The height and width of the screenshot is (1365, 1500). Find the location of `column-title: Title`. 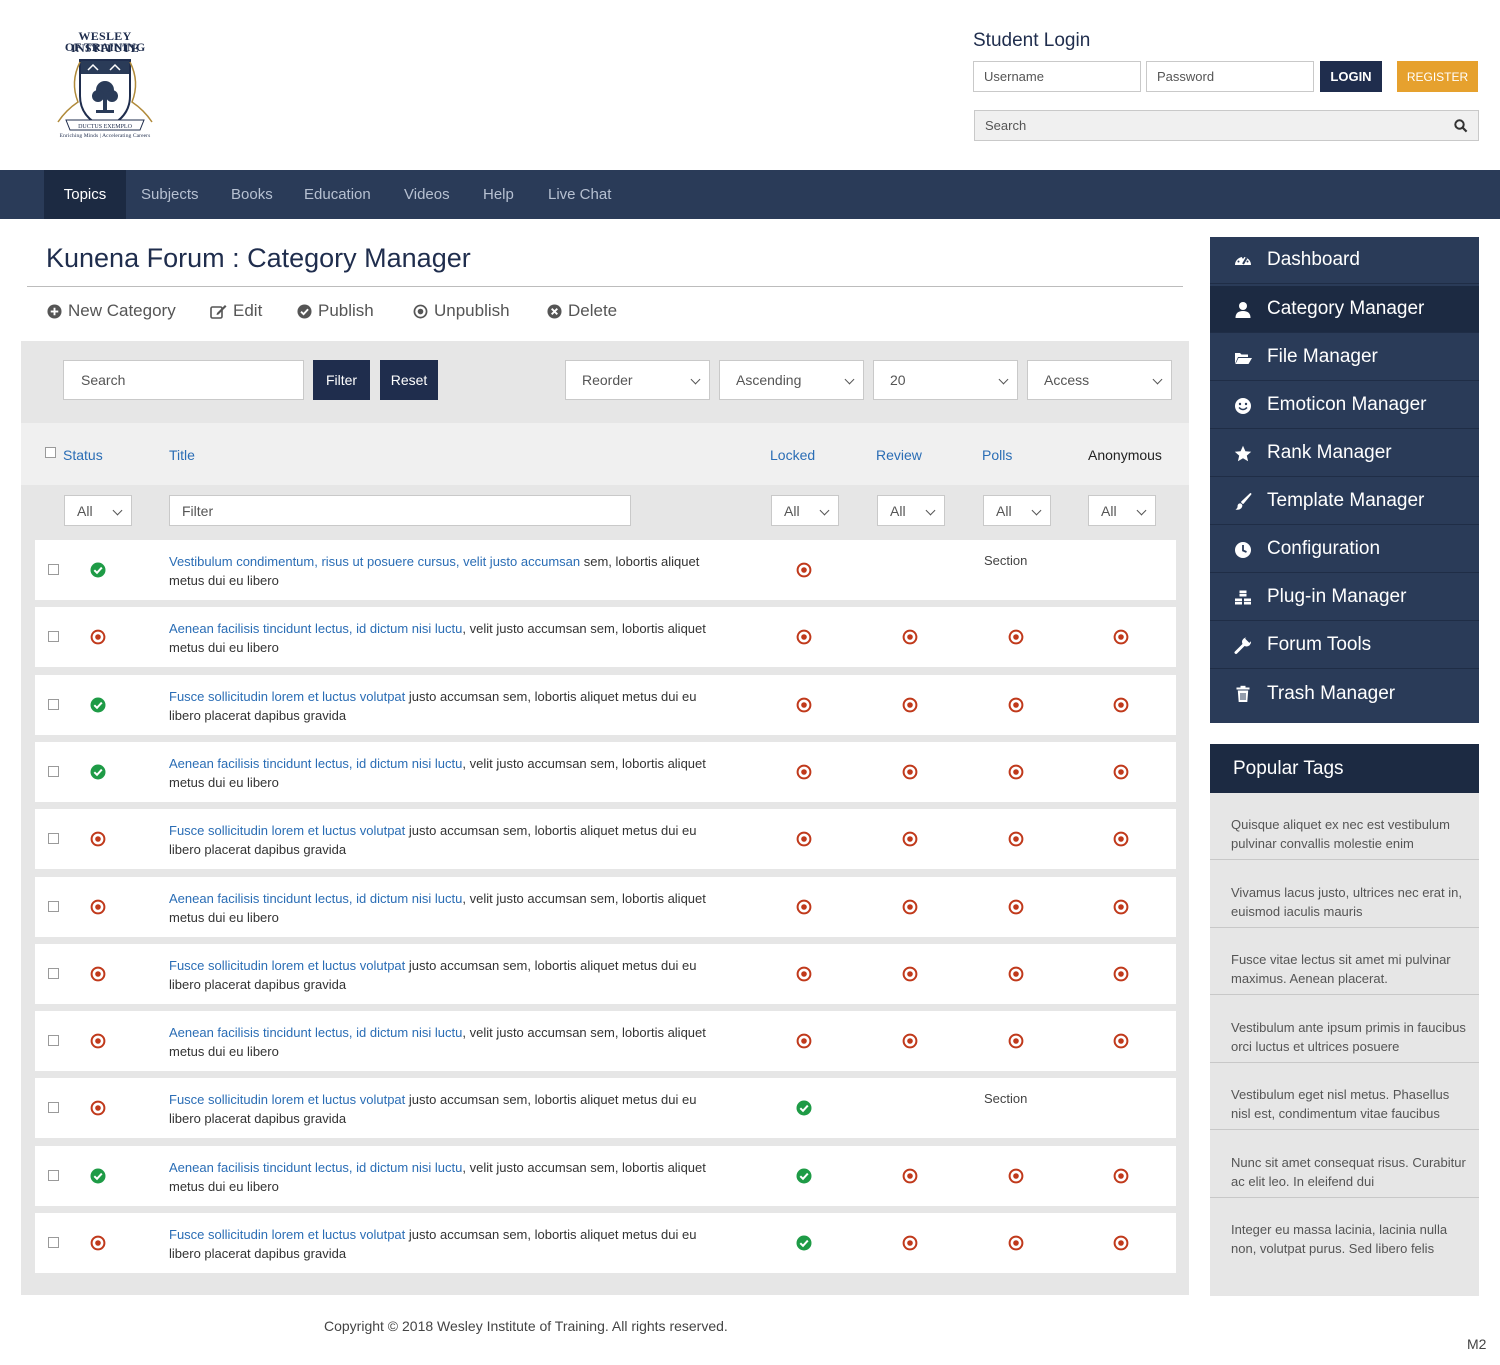

column-title: Title is located at coordinates (182, 455).